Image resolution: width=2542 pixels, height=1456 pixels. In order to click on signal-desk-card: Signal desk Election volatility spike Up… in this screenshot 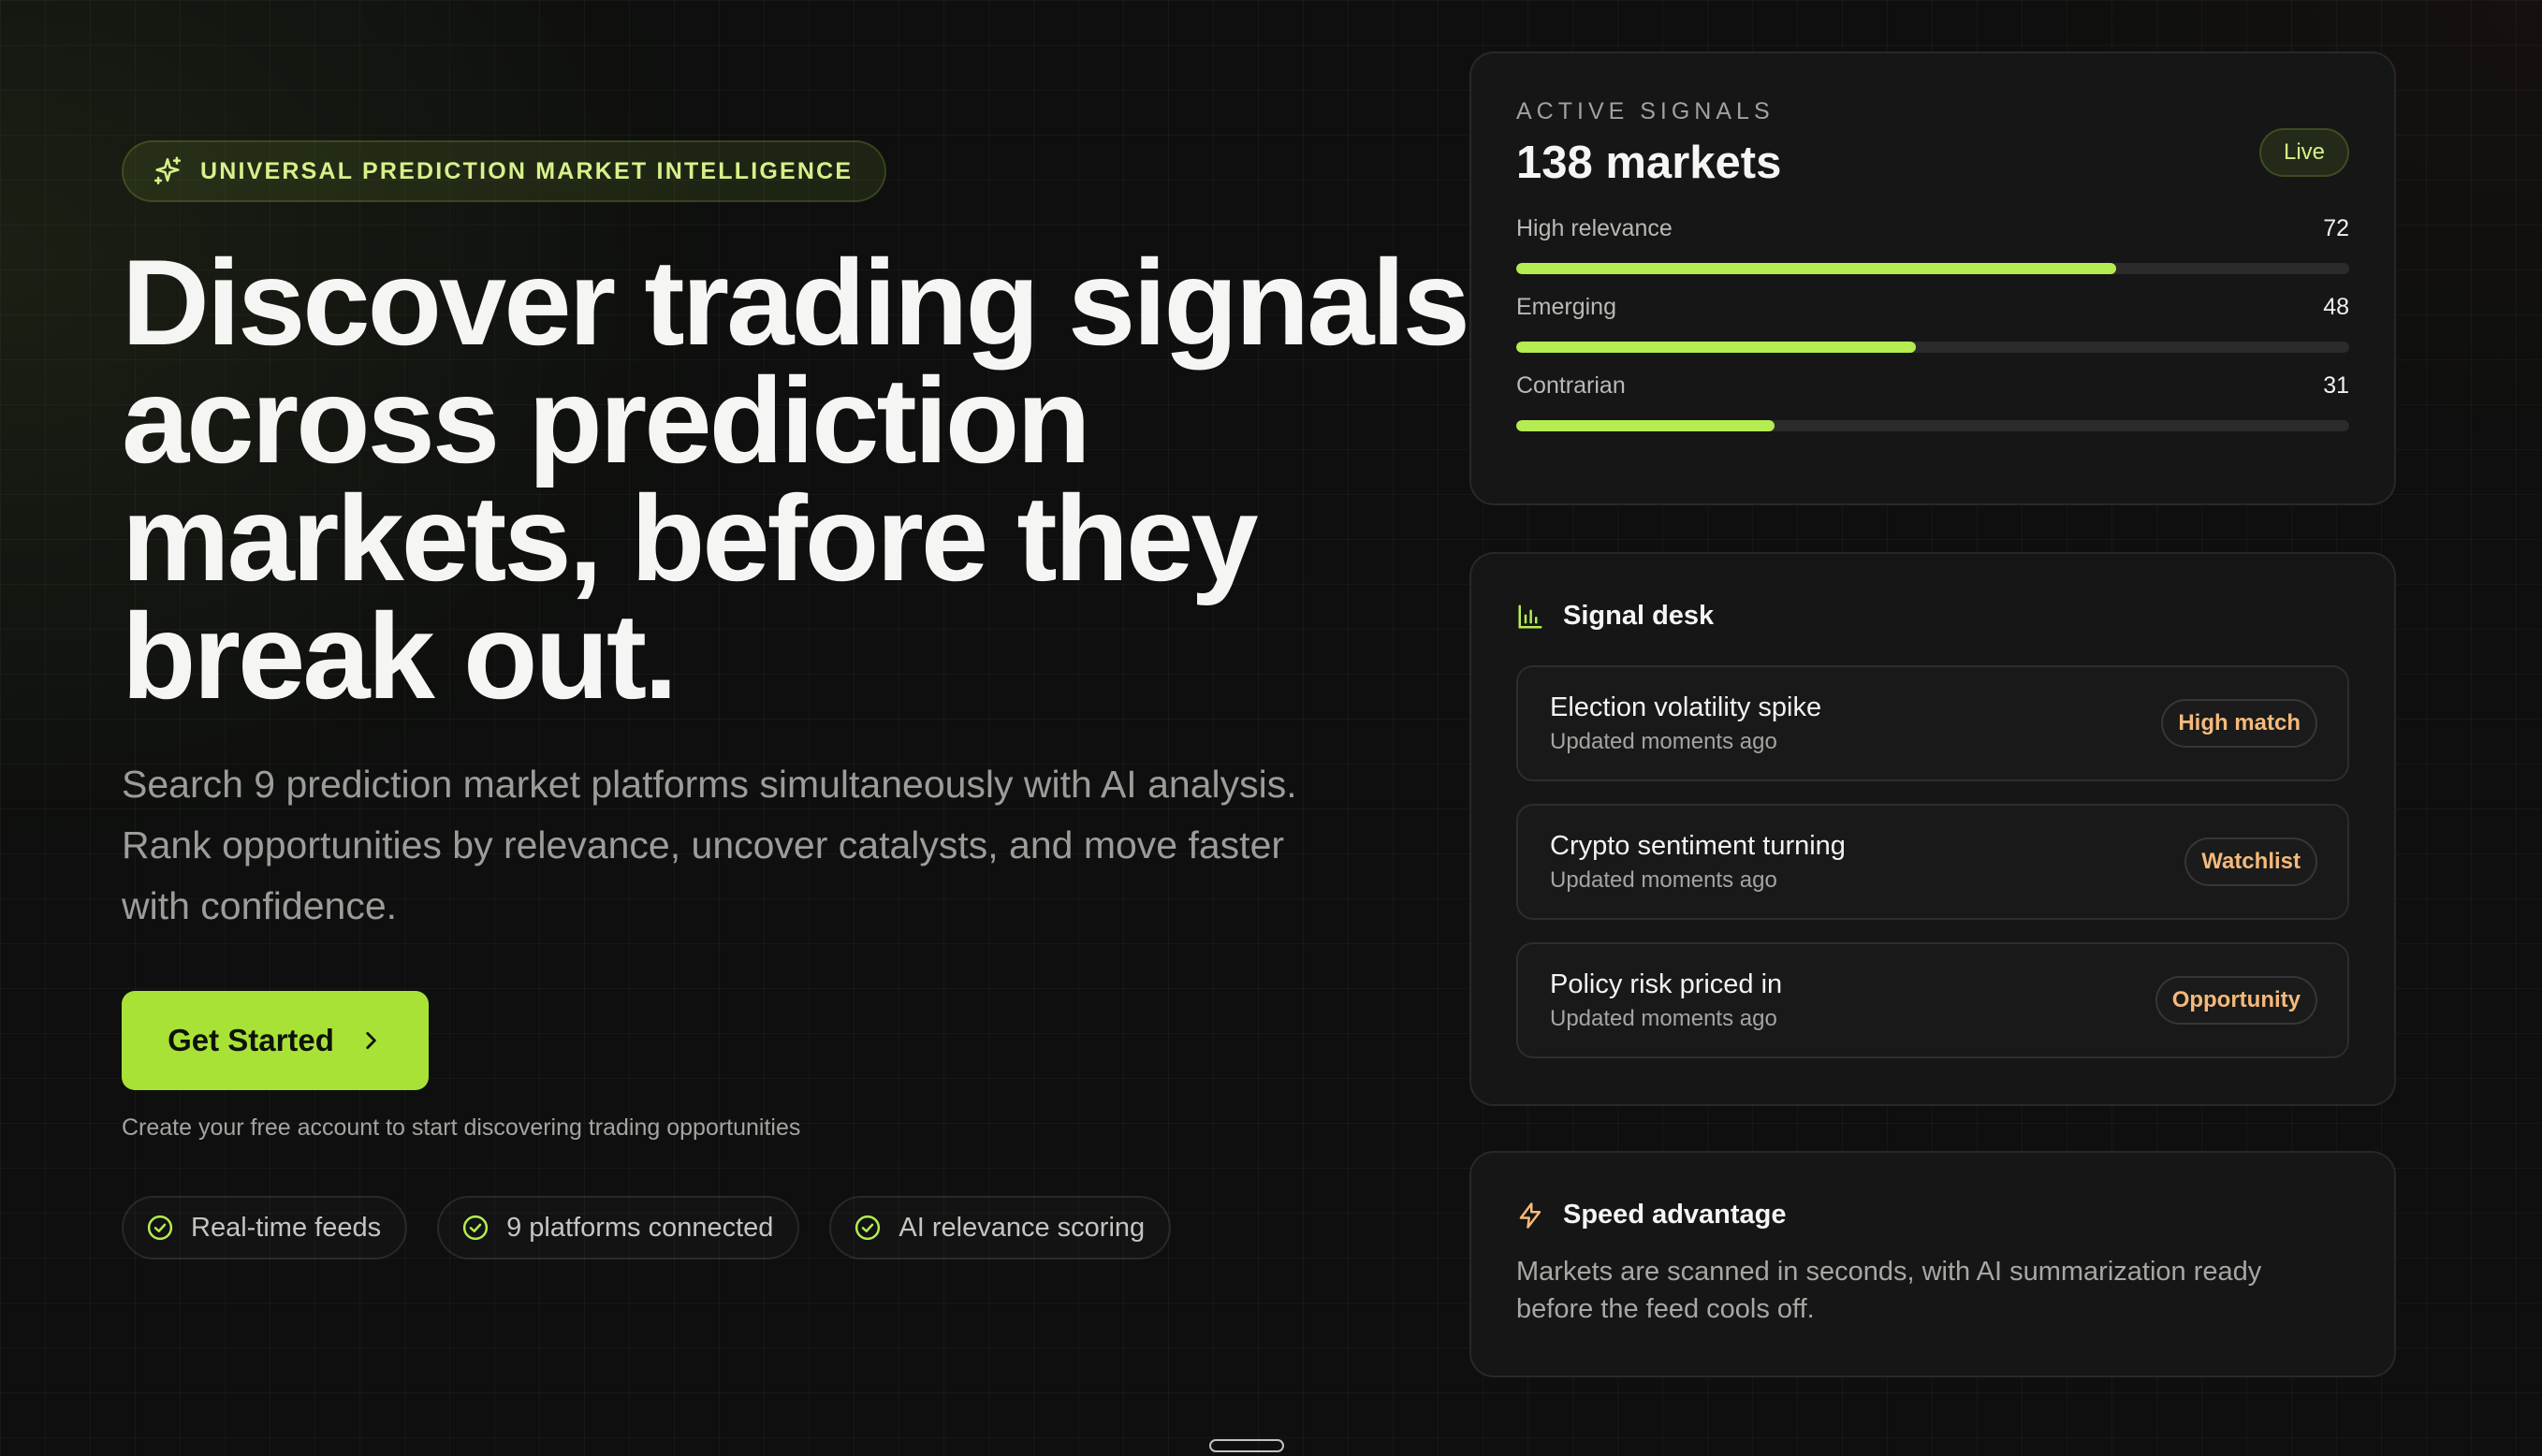, I will do `click(1932, 829)`.